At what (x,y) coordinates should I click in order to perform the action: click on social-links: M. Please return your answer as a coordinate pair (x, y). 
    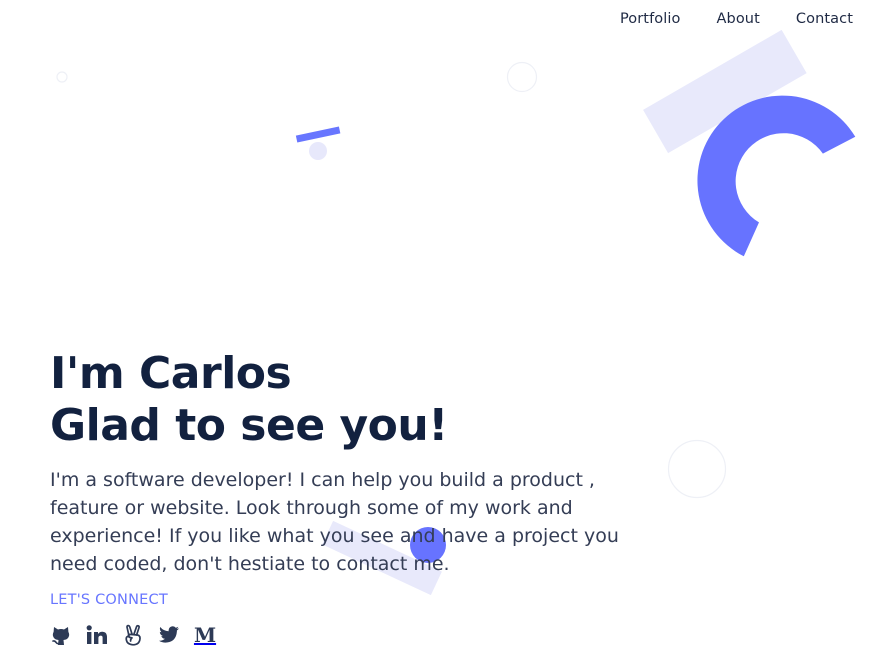
    Looking at the image, I should click on (133, 635).